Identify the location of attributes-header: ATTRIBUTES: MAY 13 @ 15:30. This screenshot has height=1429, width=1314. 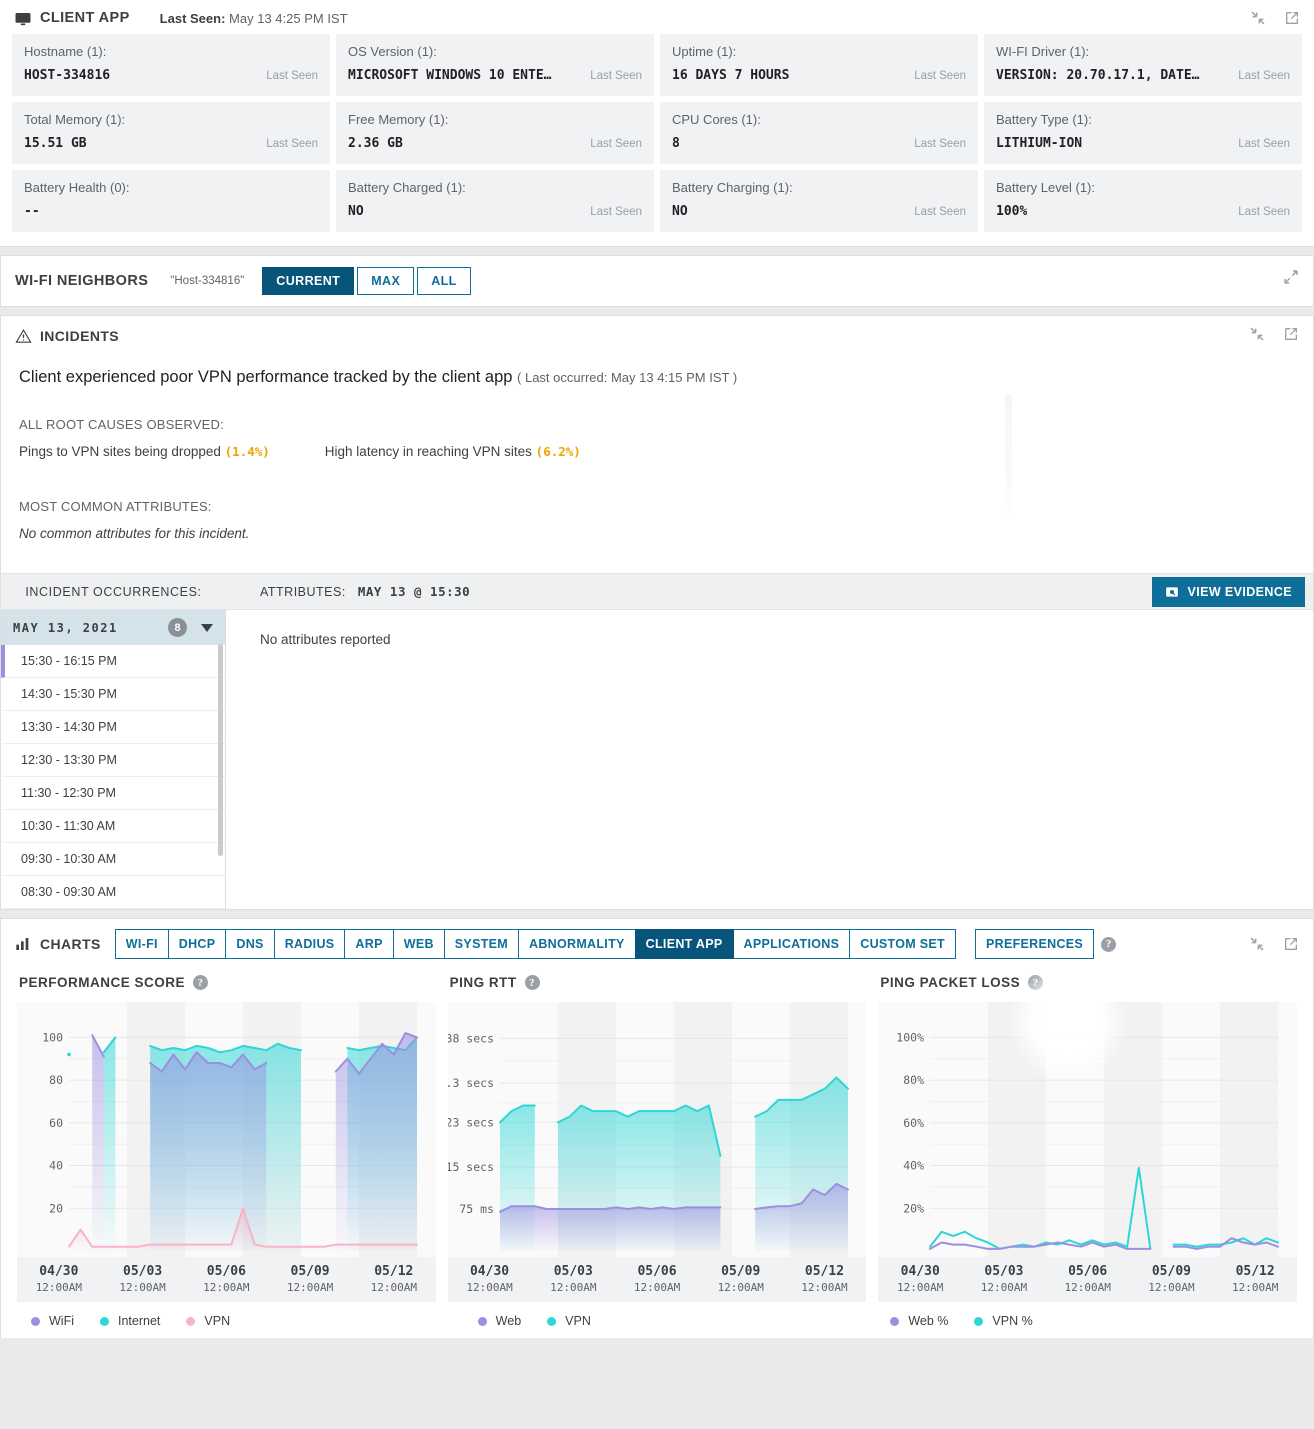
(365, 591).